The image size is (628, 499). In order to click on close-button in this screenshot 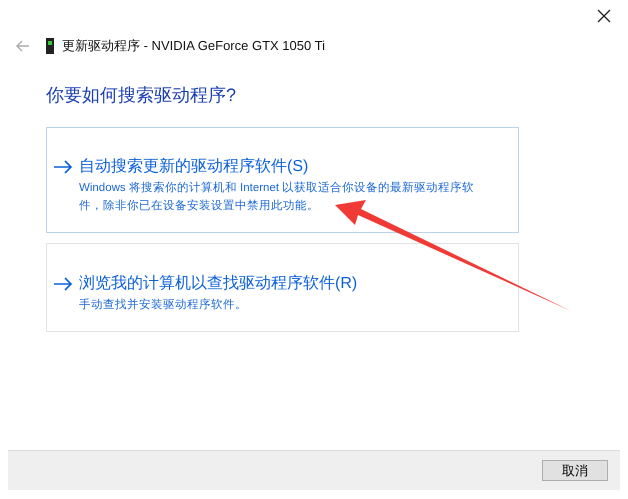, I will do `click(604, 16)`.